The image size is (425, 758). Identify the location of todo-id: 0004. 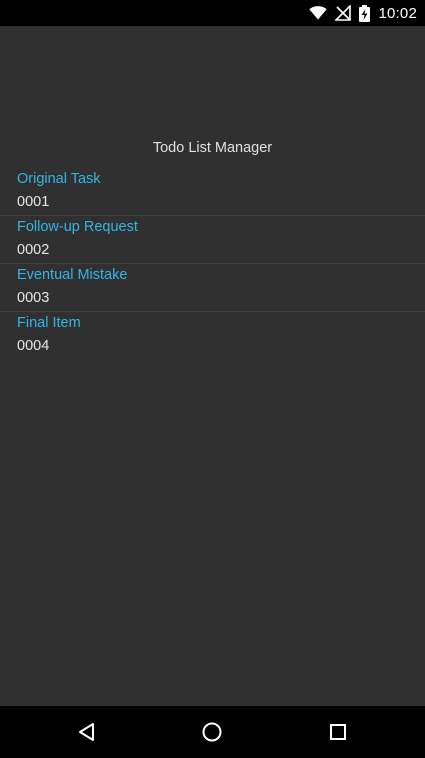
(33, 346).